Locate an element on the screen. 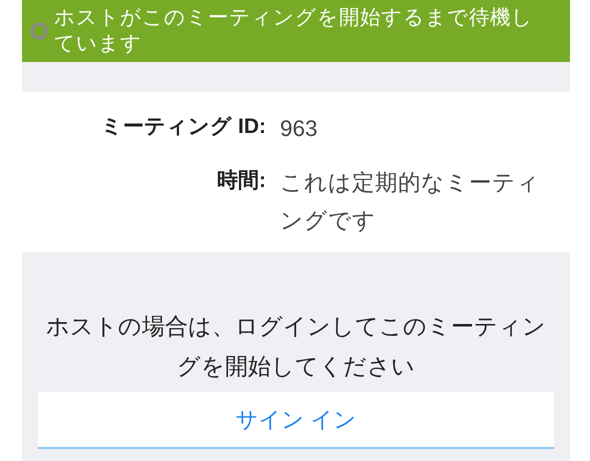 The width and height of the screenshot is (590, 461). spinner-icon is located at coordinates (39, 31).